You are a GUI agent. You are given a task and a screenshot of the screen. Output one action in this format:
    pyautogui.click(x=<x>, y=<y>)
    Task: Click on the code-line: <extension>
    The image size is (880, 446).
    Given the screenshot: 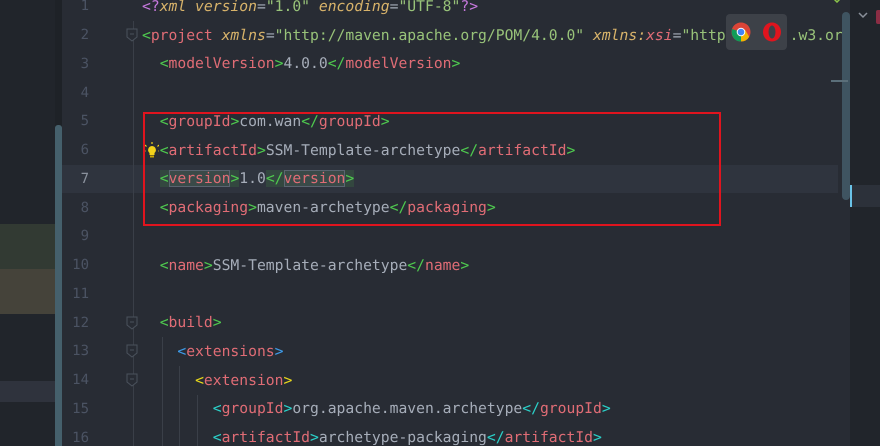 What is the action you would take?
    pyautogui.click(x=243, y=380)
    